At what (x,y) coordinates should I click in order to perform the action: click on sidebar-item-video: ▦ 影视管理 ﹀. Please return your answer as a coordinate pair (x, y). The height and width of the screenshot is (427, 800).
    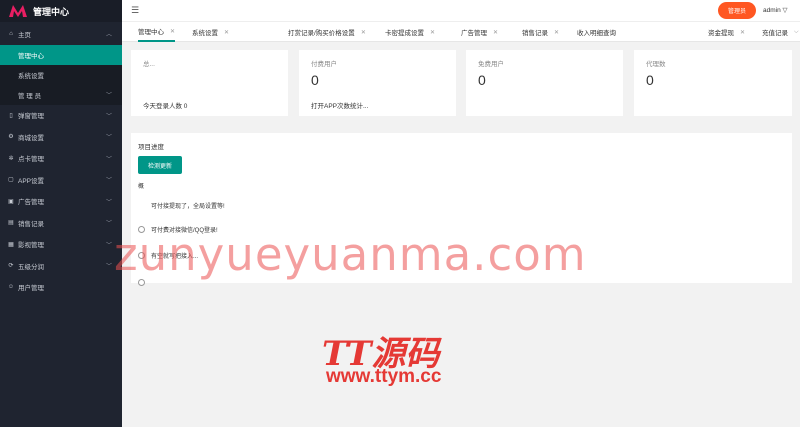
    Looking at the image, I should click on (61, 245).